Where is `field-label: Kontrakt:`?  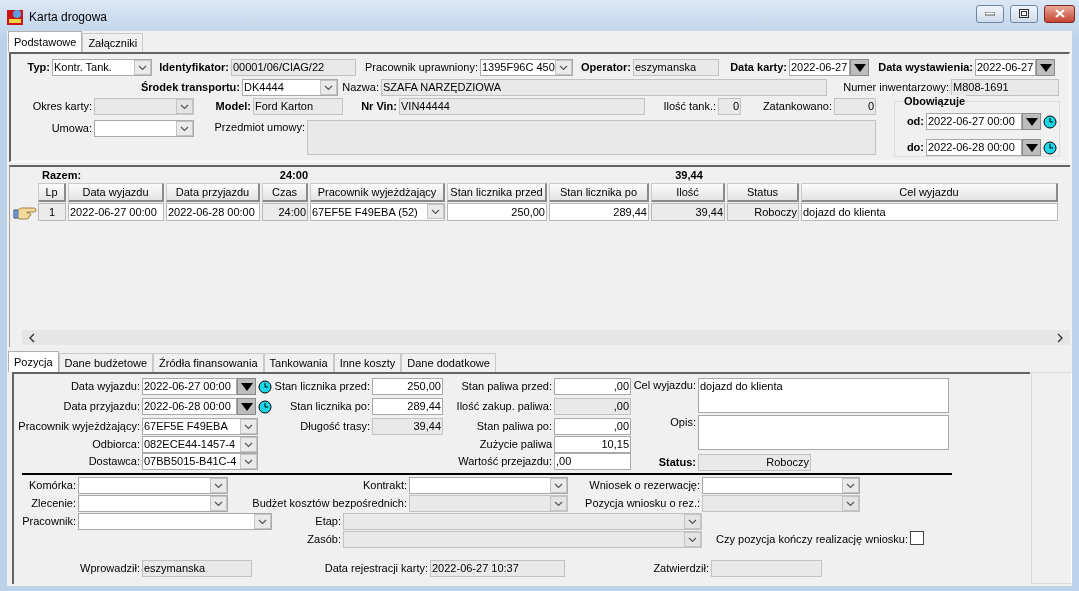 field-label: Kontrakt: is located at coordinates (384, 485).